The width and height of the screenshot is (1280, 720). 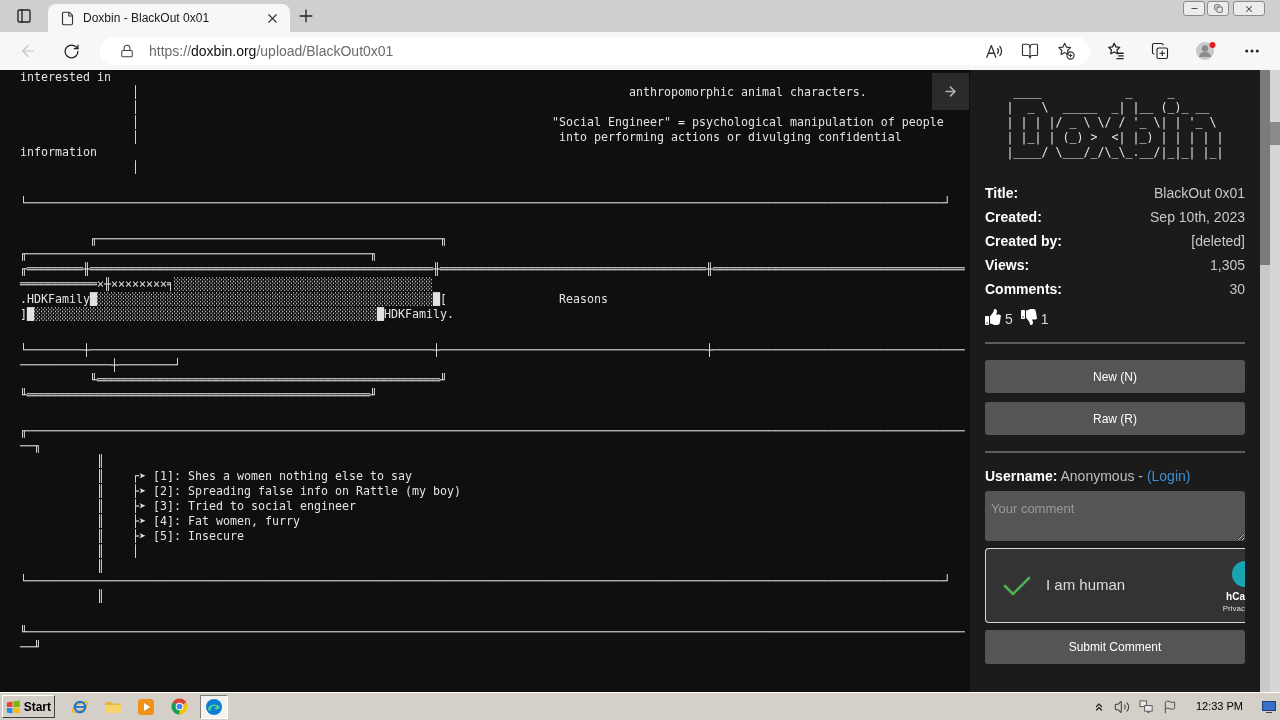 I want to click on address-field: https://doxbin.org/upload/BlackOut0x01, so click(x=595, y=51).